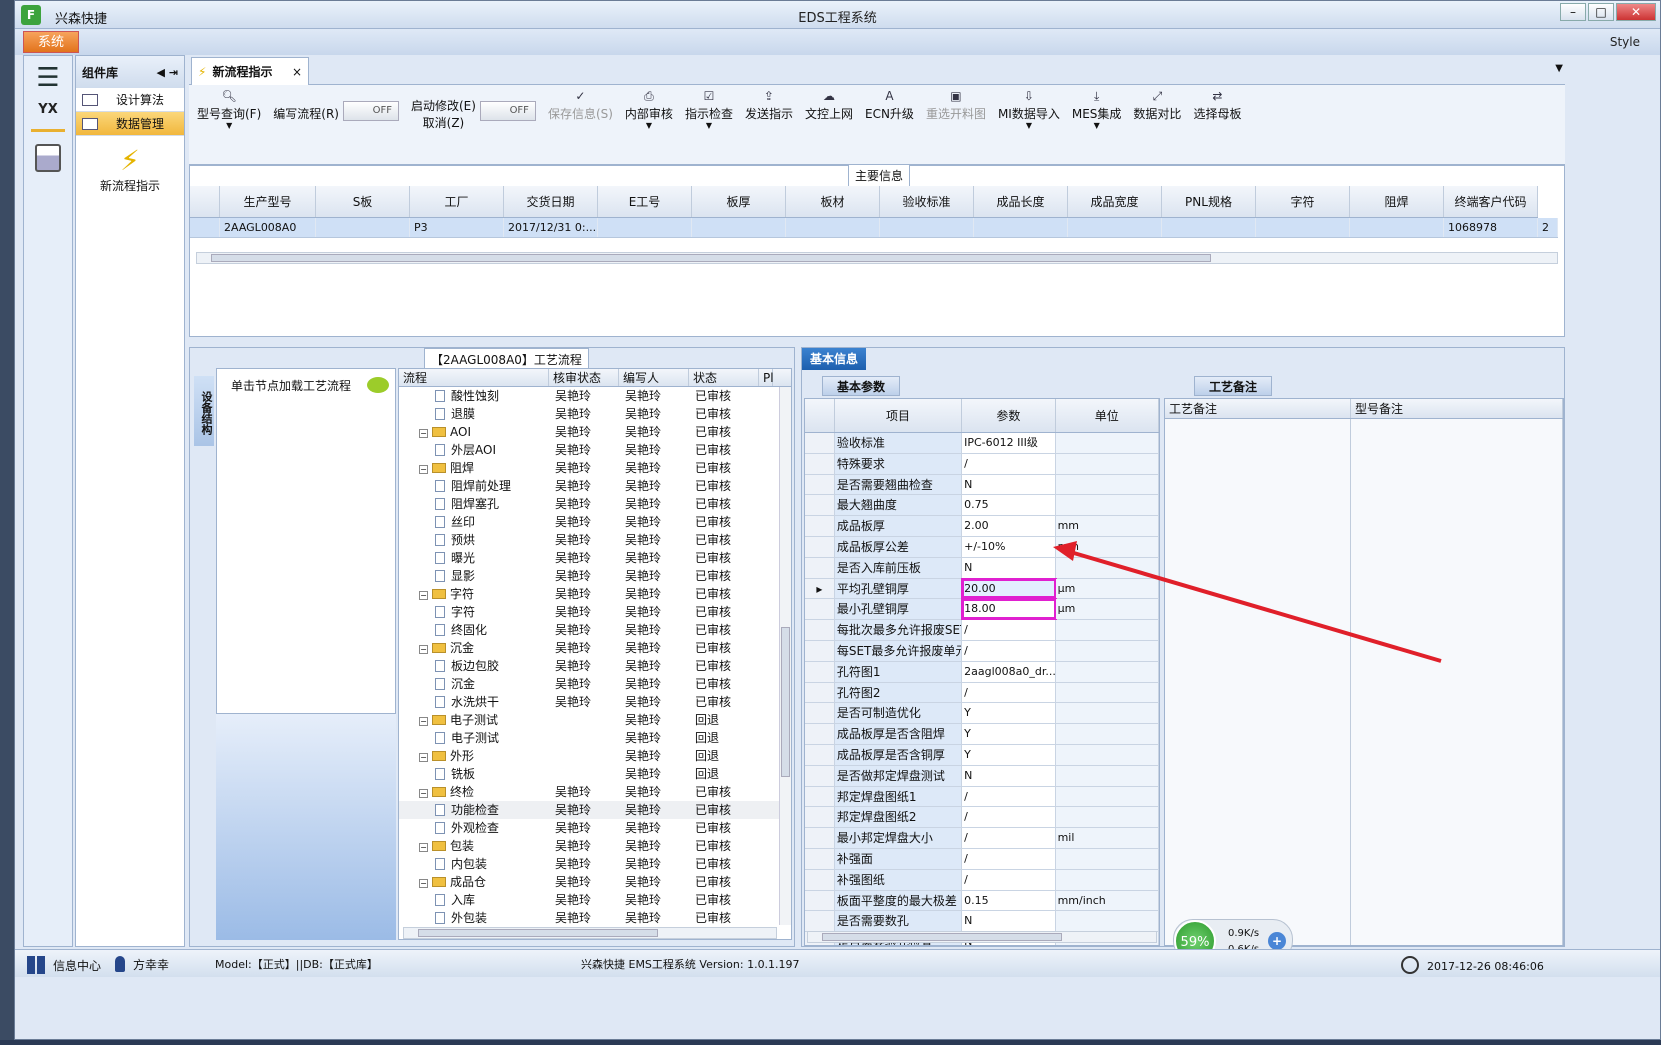  What do you see at coordinates (595, 486) in the screenshot?
I see `tree-row: 阻焊前处理 吴艳玲 吴艳玲 已审核` at bounding box center [595, 486].